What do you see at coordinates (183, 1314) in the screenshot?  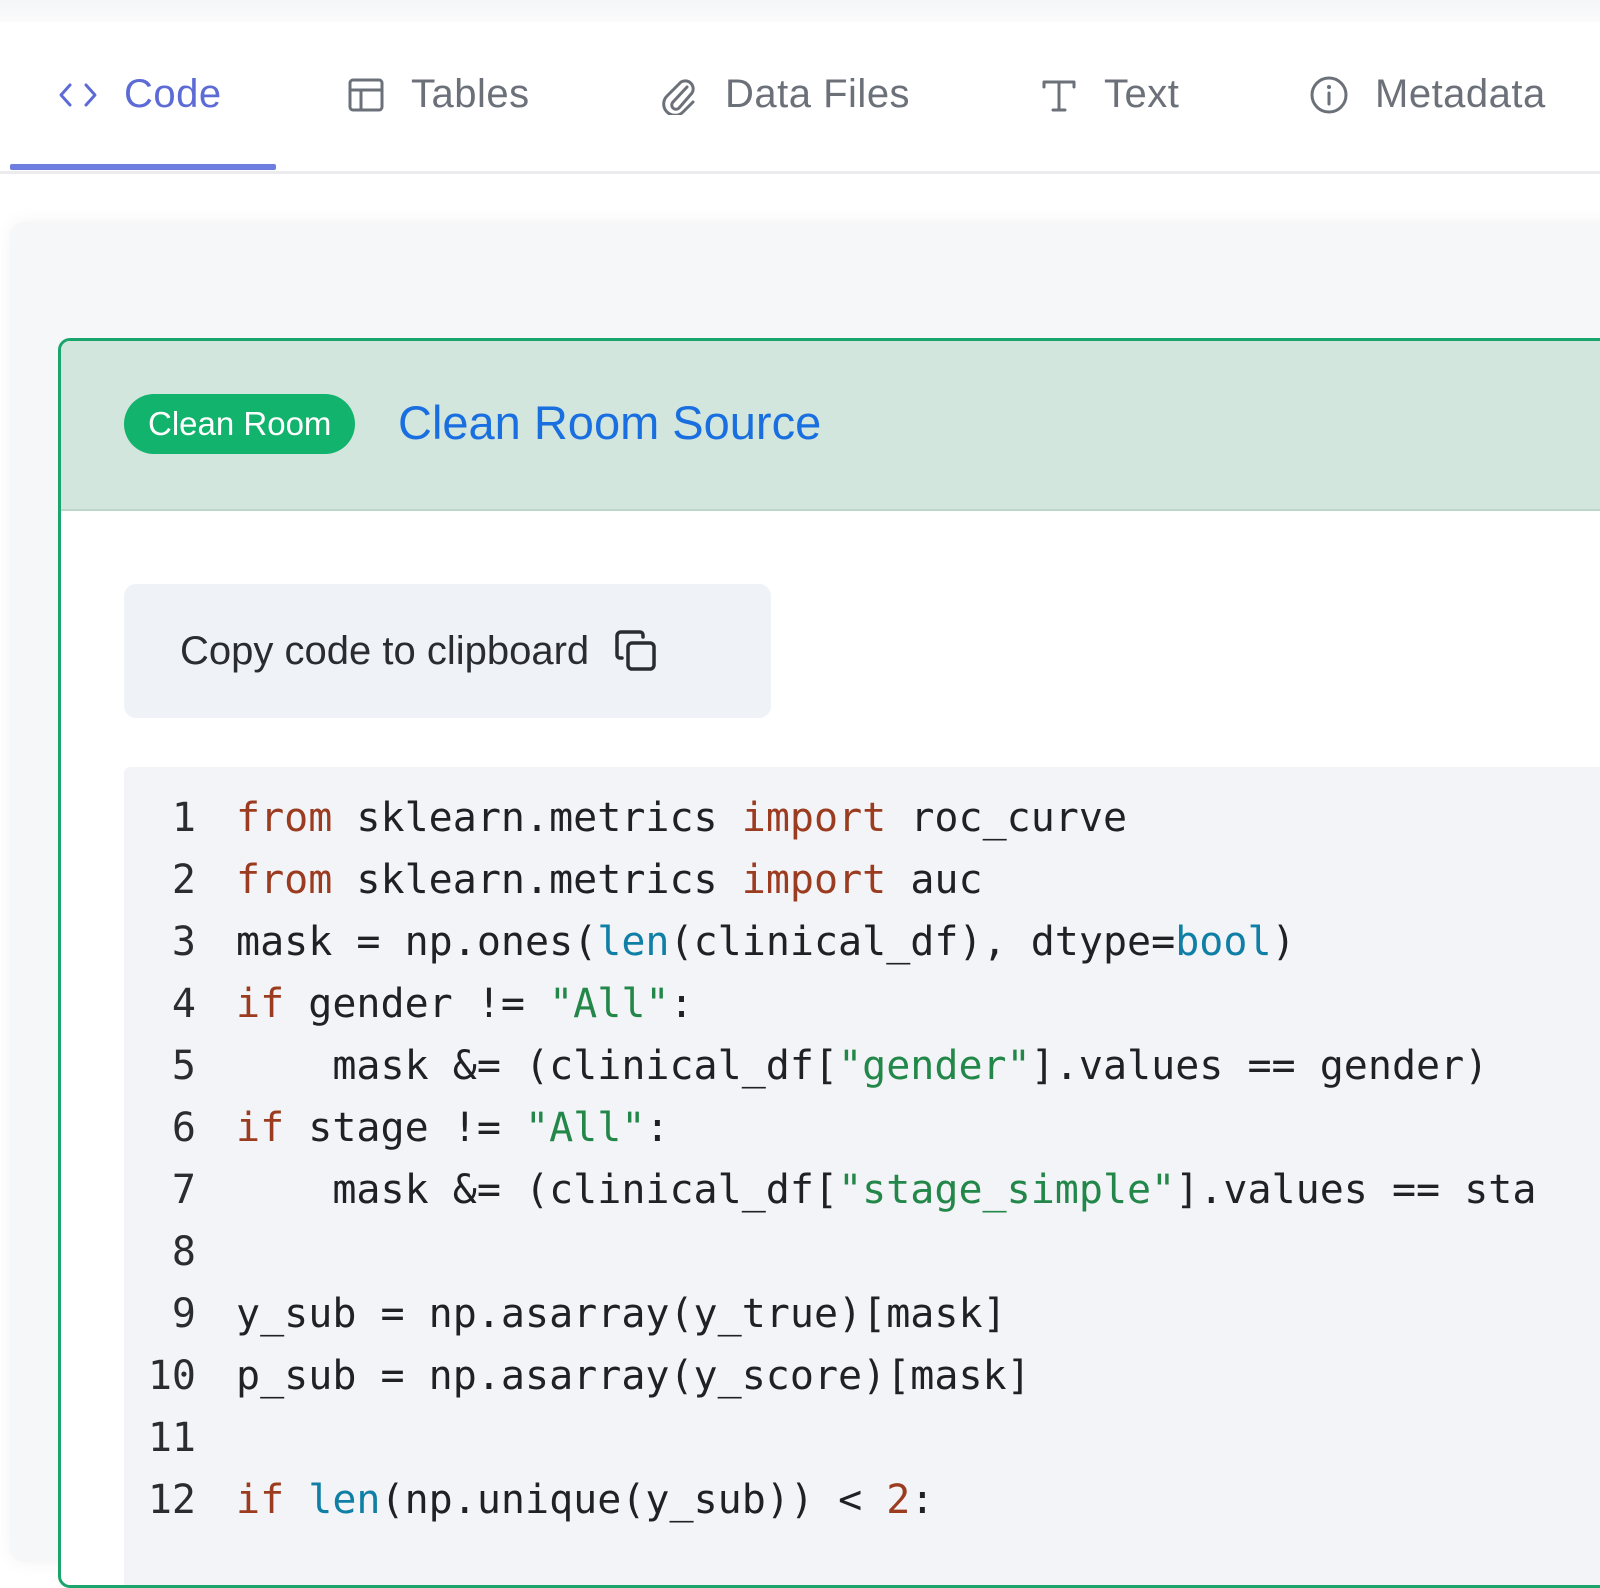 I see `line-number: 9` at bounding box center [183, 1314].